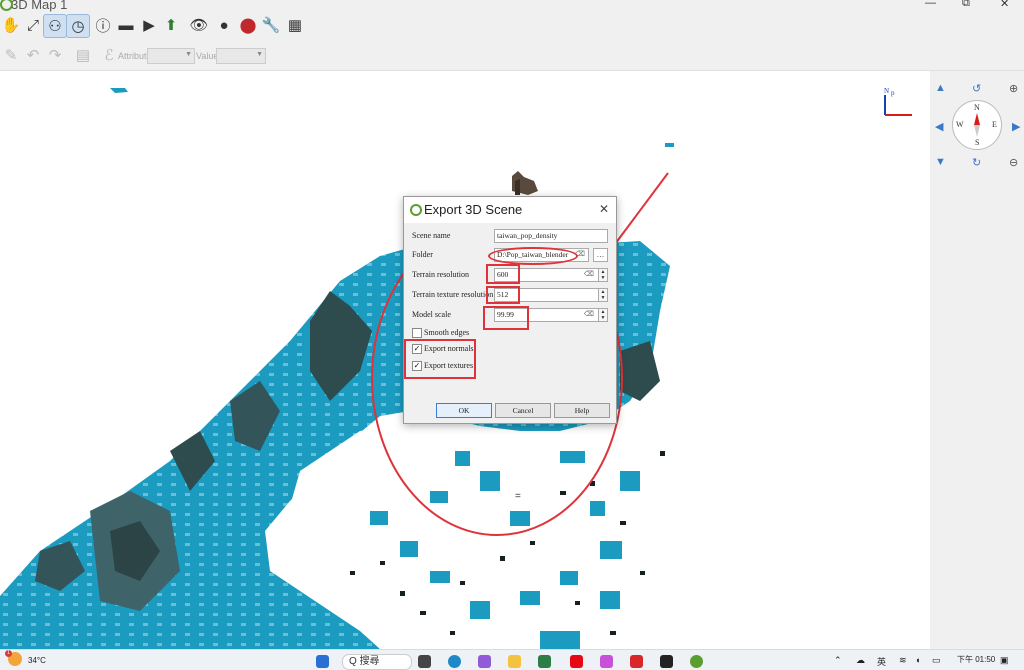  I want to click on model-scale-clear-icon: ⌫, so click(589, 314).